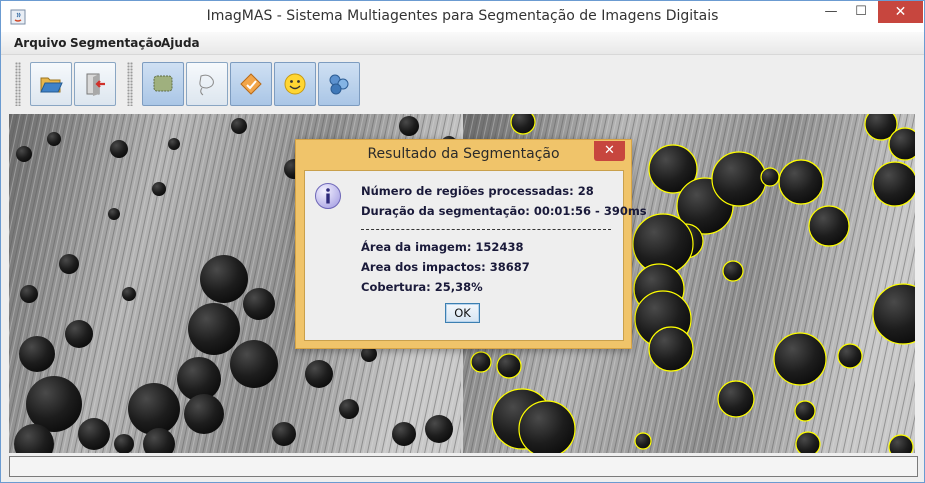 The width and height of the screenshot is (925, 483). Describe the element at coordinates (504, 211) in the screenshot. I see `segmentation-duration-text: Duração da segmentação: 00:01:56 - 390ms` at that location.